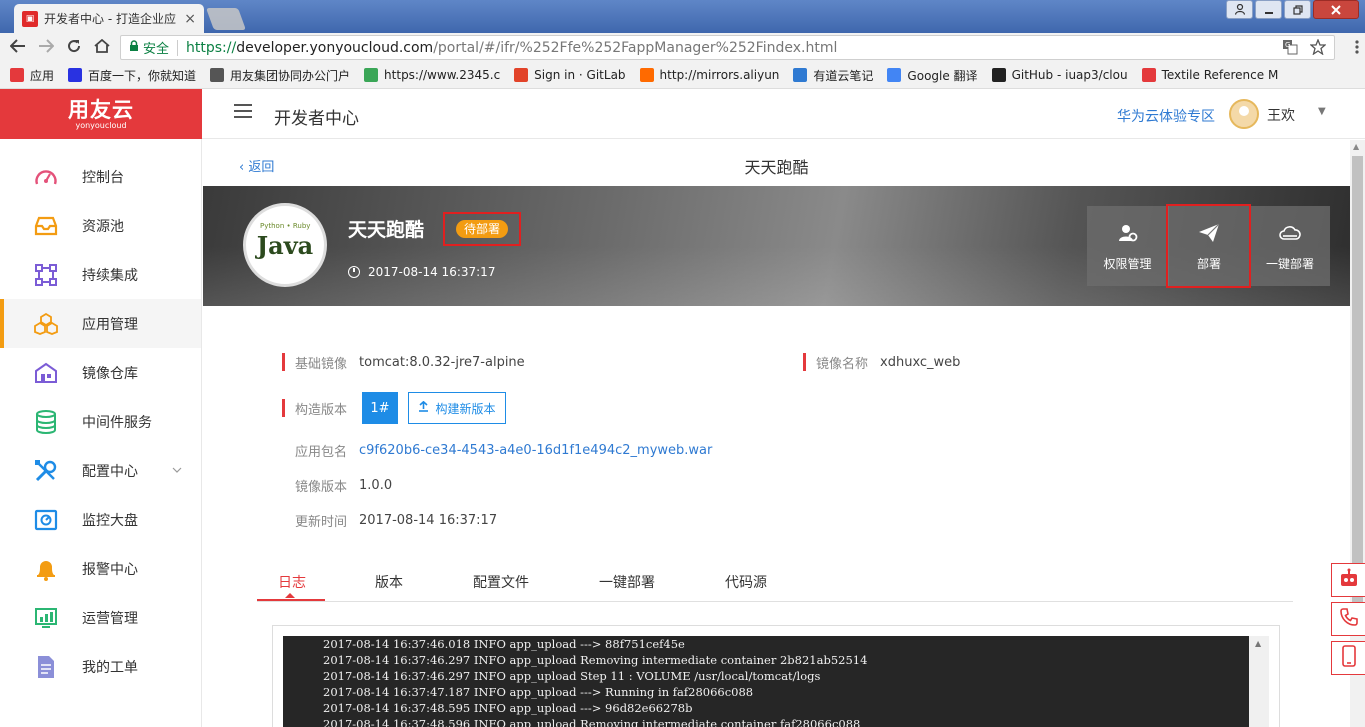  I want to click on permission-manage-label: 权限管理, so click(1127, 263).